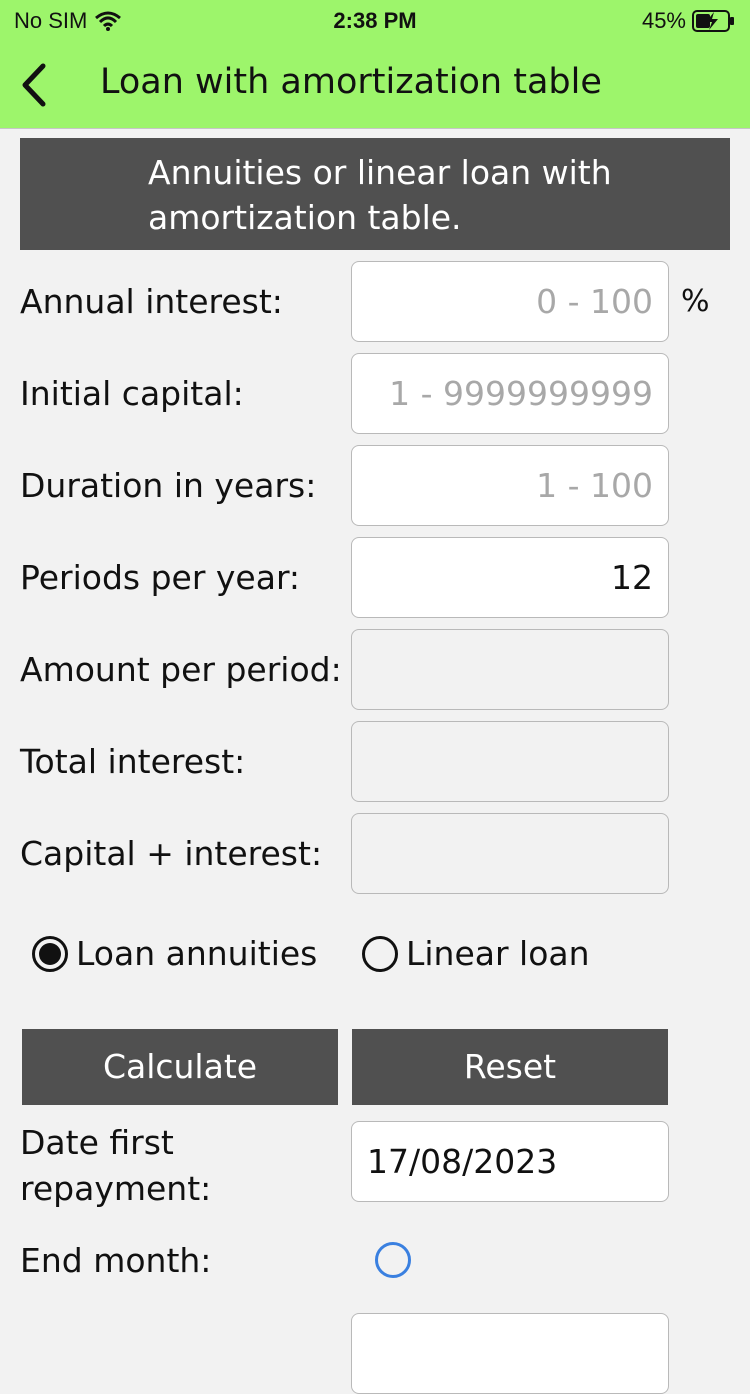 Image resolution: width=750 pixels, height=1394 pixels. I want to click on radio-loan-annuities: Loan annuities, so click(174, 953).